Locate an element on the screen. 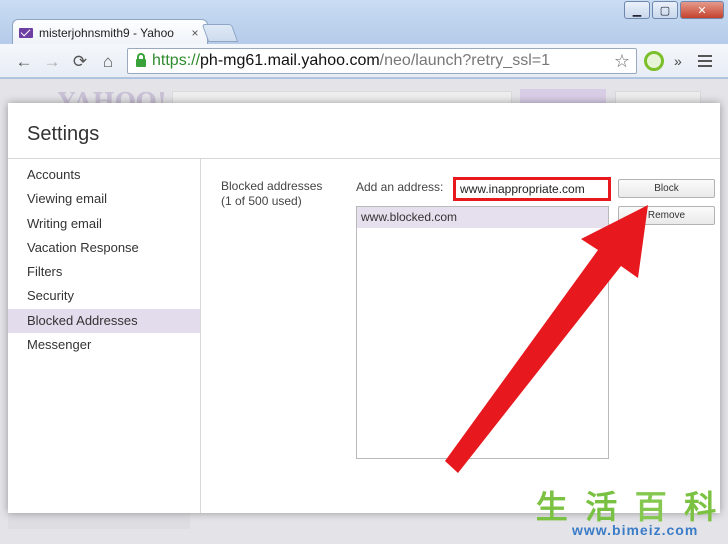 Image resolution: width=728 pixels, height=544 pixels. mail-icon is located at coordinates (26, 32).